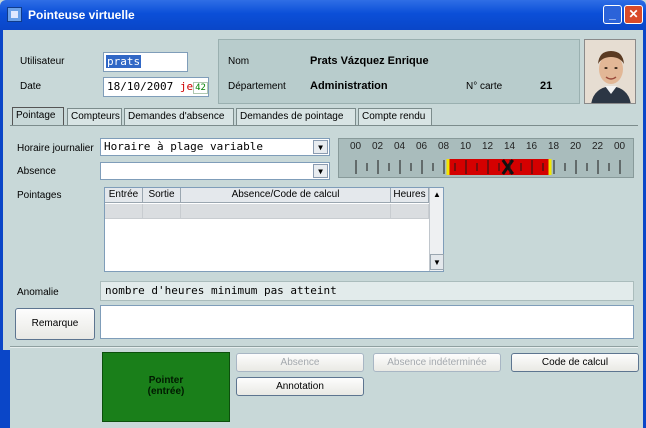 The width and height of the screenshot is (646, 428). I want to click on scroll-up-icon: ▲, so click(437, 195).